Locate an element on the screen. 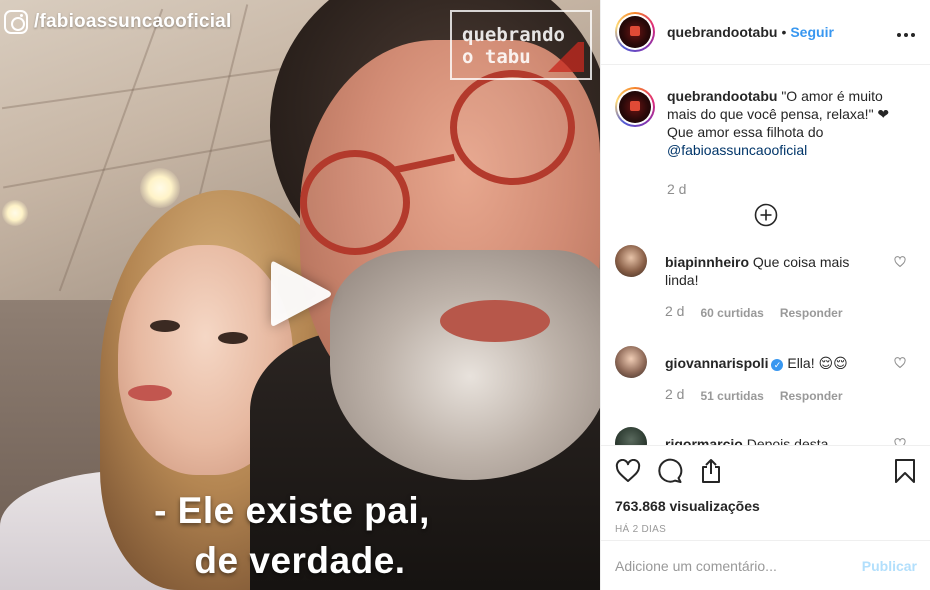 This screenshot has width=930, height=590. comment-text: Depois desta is located at coordinates (787, 440).